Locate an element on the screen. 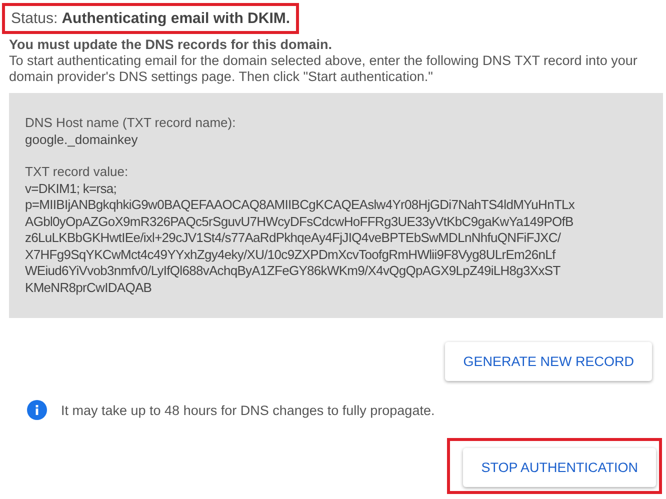  value-label: TXT record value: is located at coordinates (77, 172).